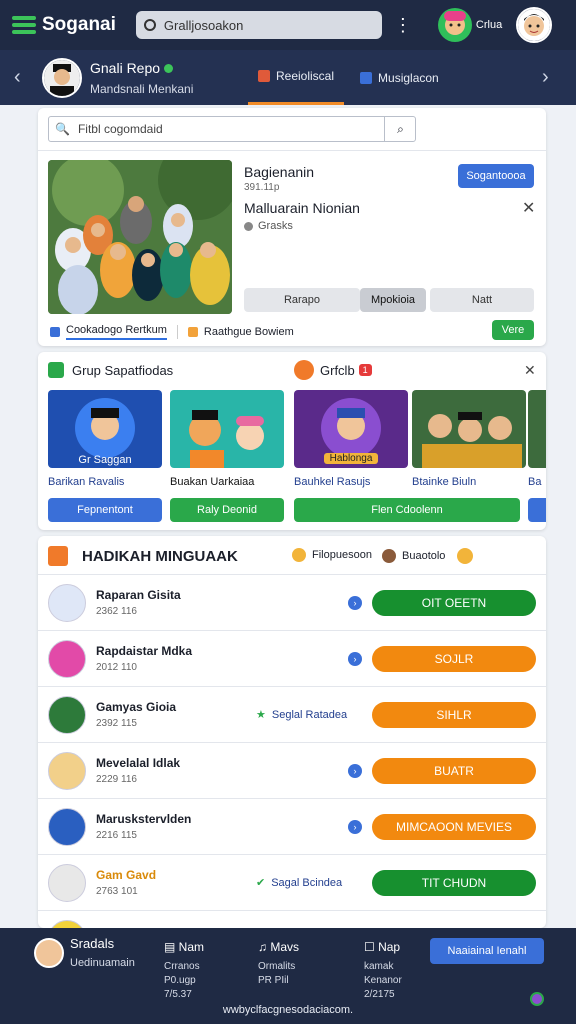 Image resolution: width=576 pixels, height=1024 pixels. What do you see at coordinates (172, 332) in the screenshot?
I see `card-tabs: Cookadogo Rertkum Raathgue Bowiem` at bounding box center [172, 332].